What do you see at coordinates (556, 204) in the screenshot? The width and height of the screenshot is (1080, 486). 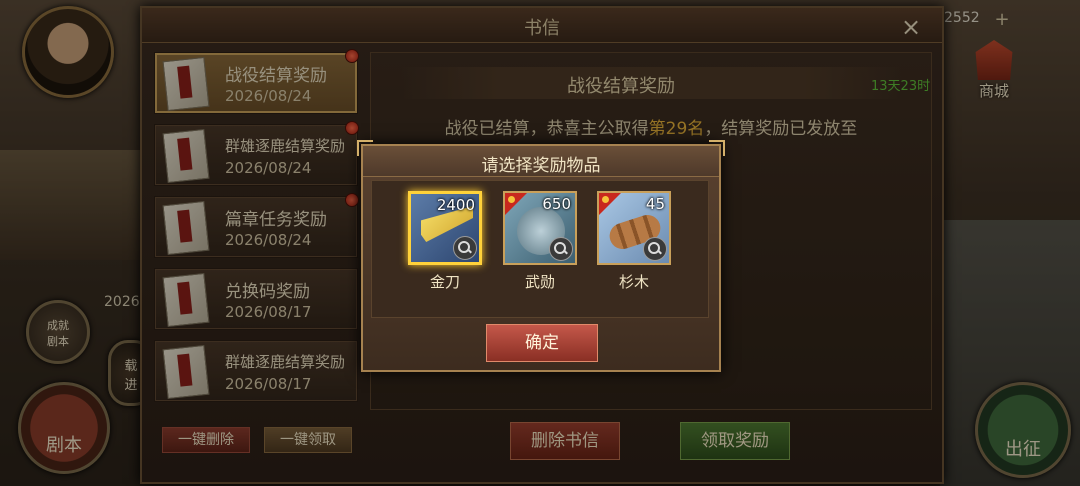 I see `reward-qty: 650` at bounding box center [556, 204].